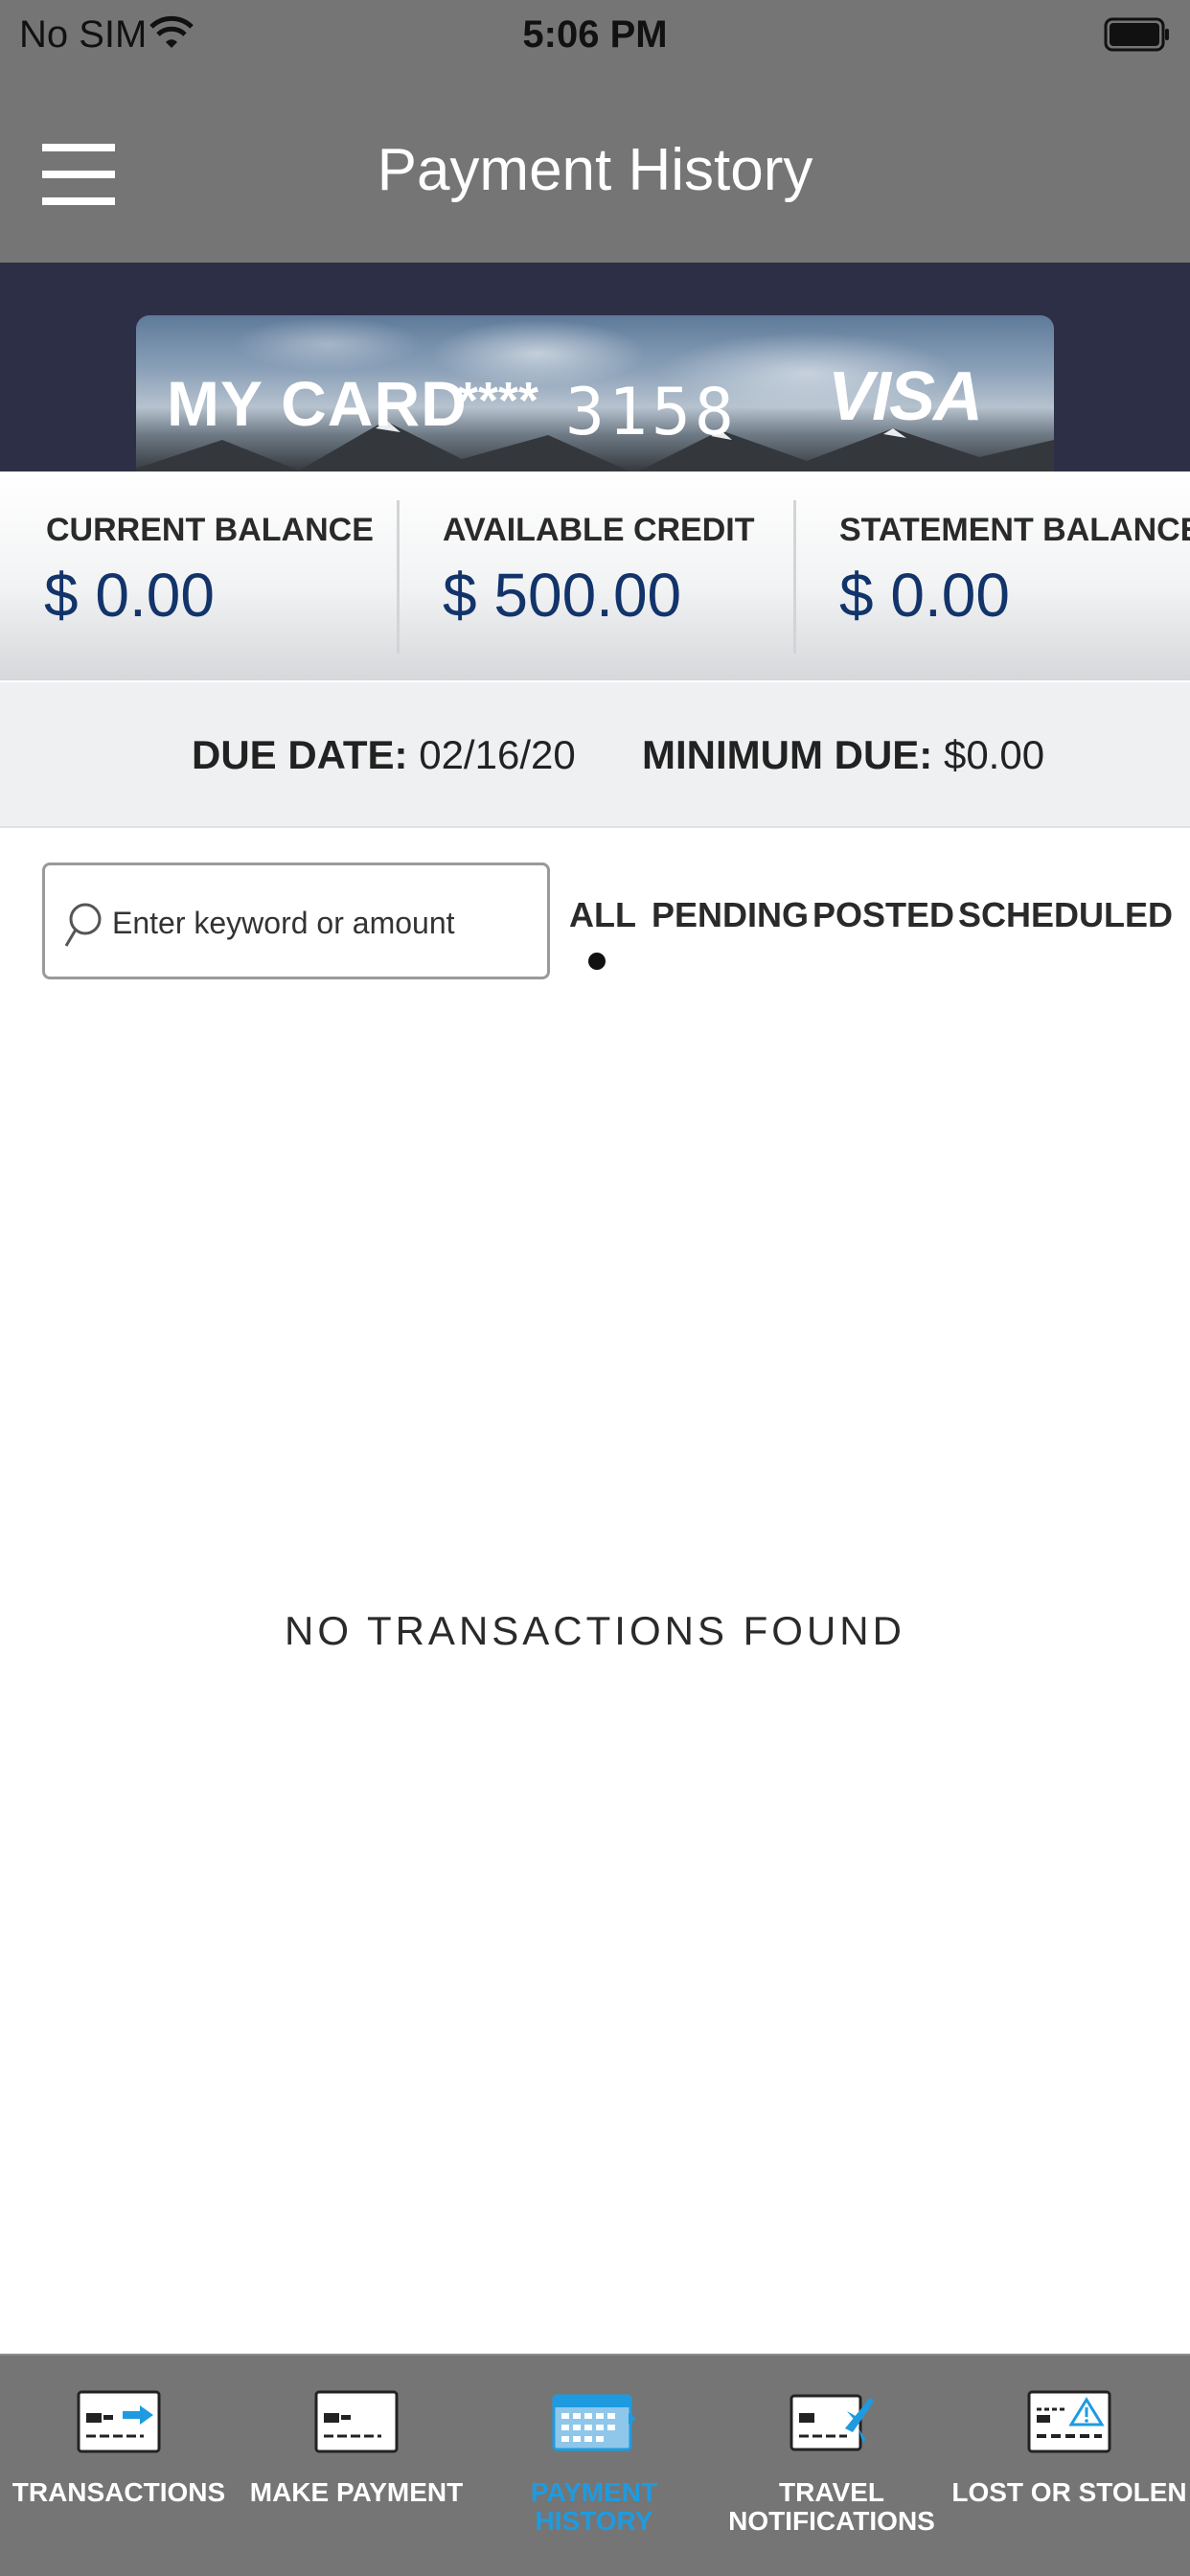  I want to click on card-icon, so click(357, 2421).